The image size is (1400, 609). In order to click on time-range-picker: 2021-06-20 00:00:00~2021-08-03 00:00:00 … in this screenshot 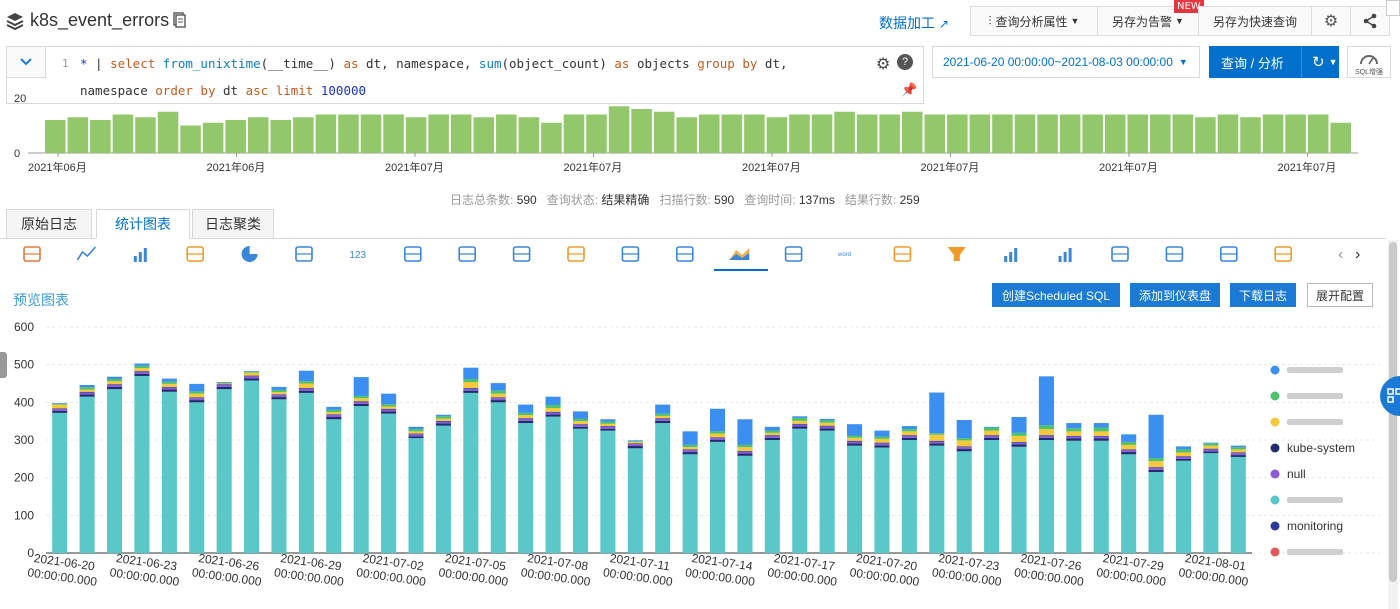, I will do `click(1066, 62)`.